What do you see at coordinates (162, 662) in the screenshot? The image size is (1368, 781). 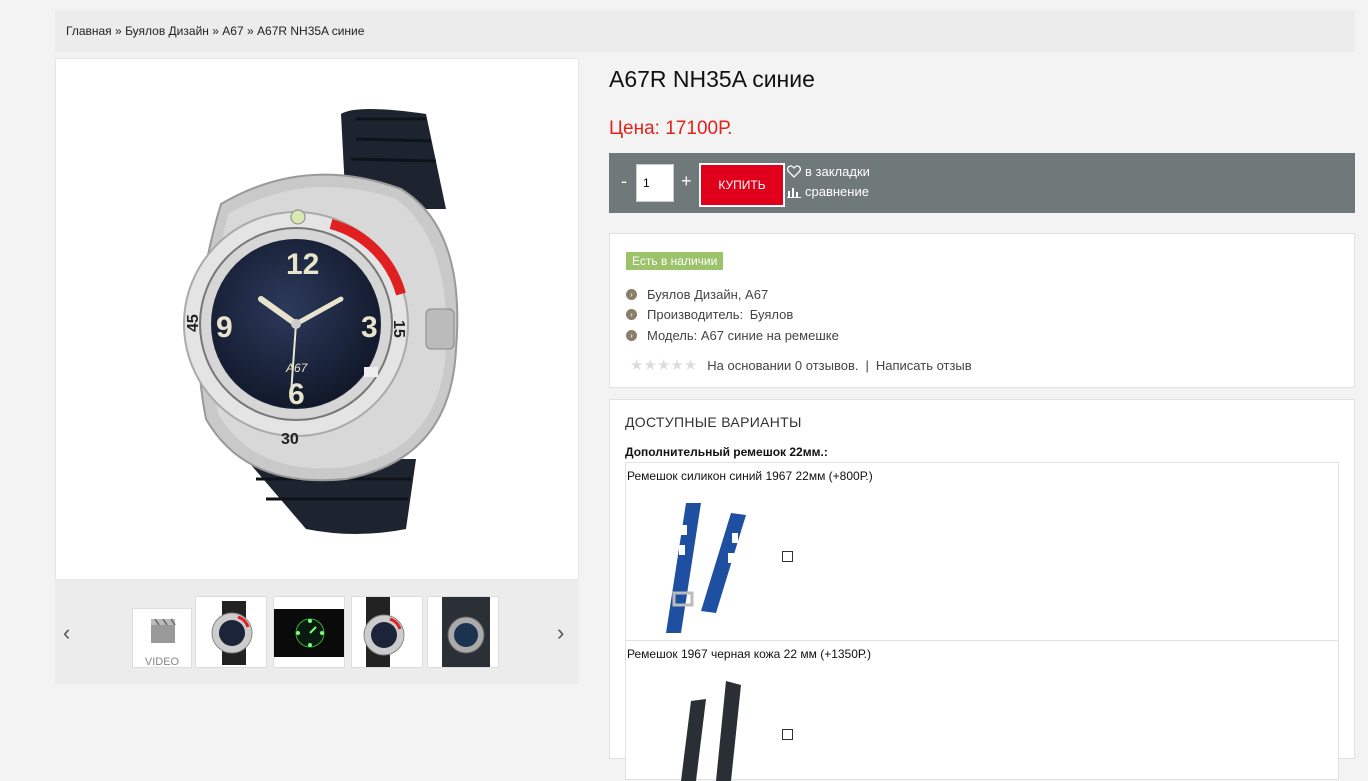 I see `video-label: VIDEO` at bounding box center [162, 662].